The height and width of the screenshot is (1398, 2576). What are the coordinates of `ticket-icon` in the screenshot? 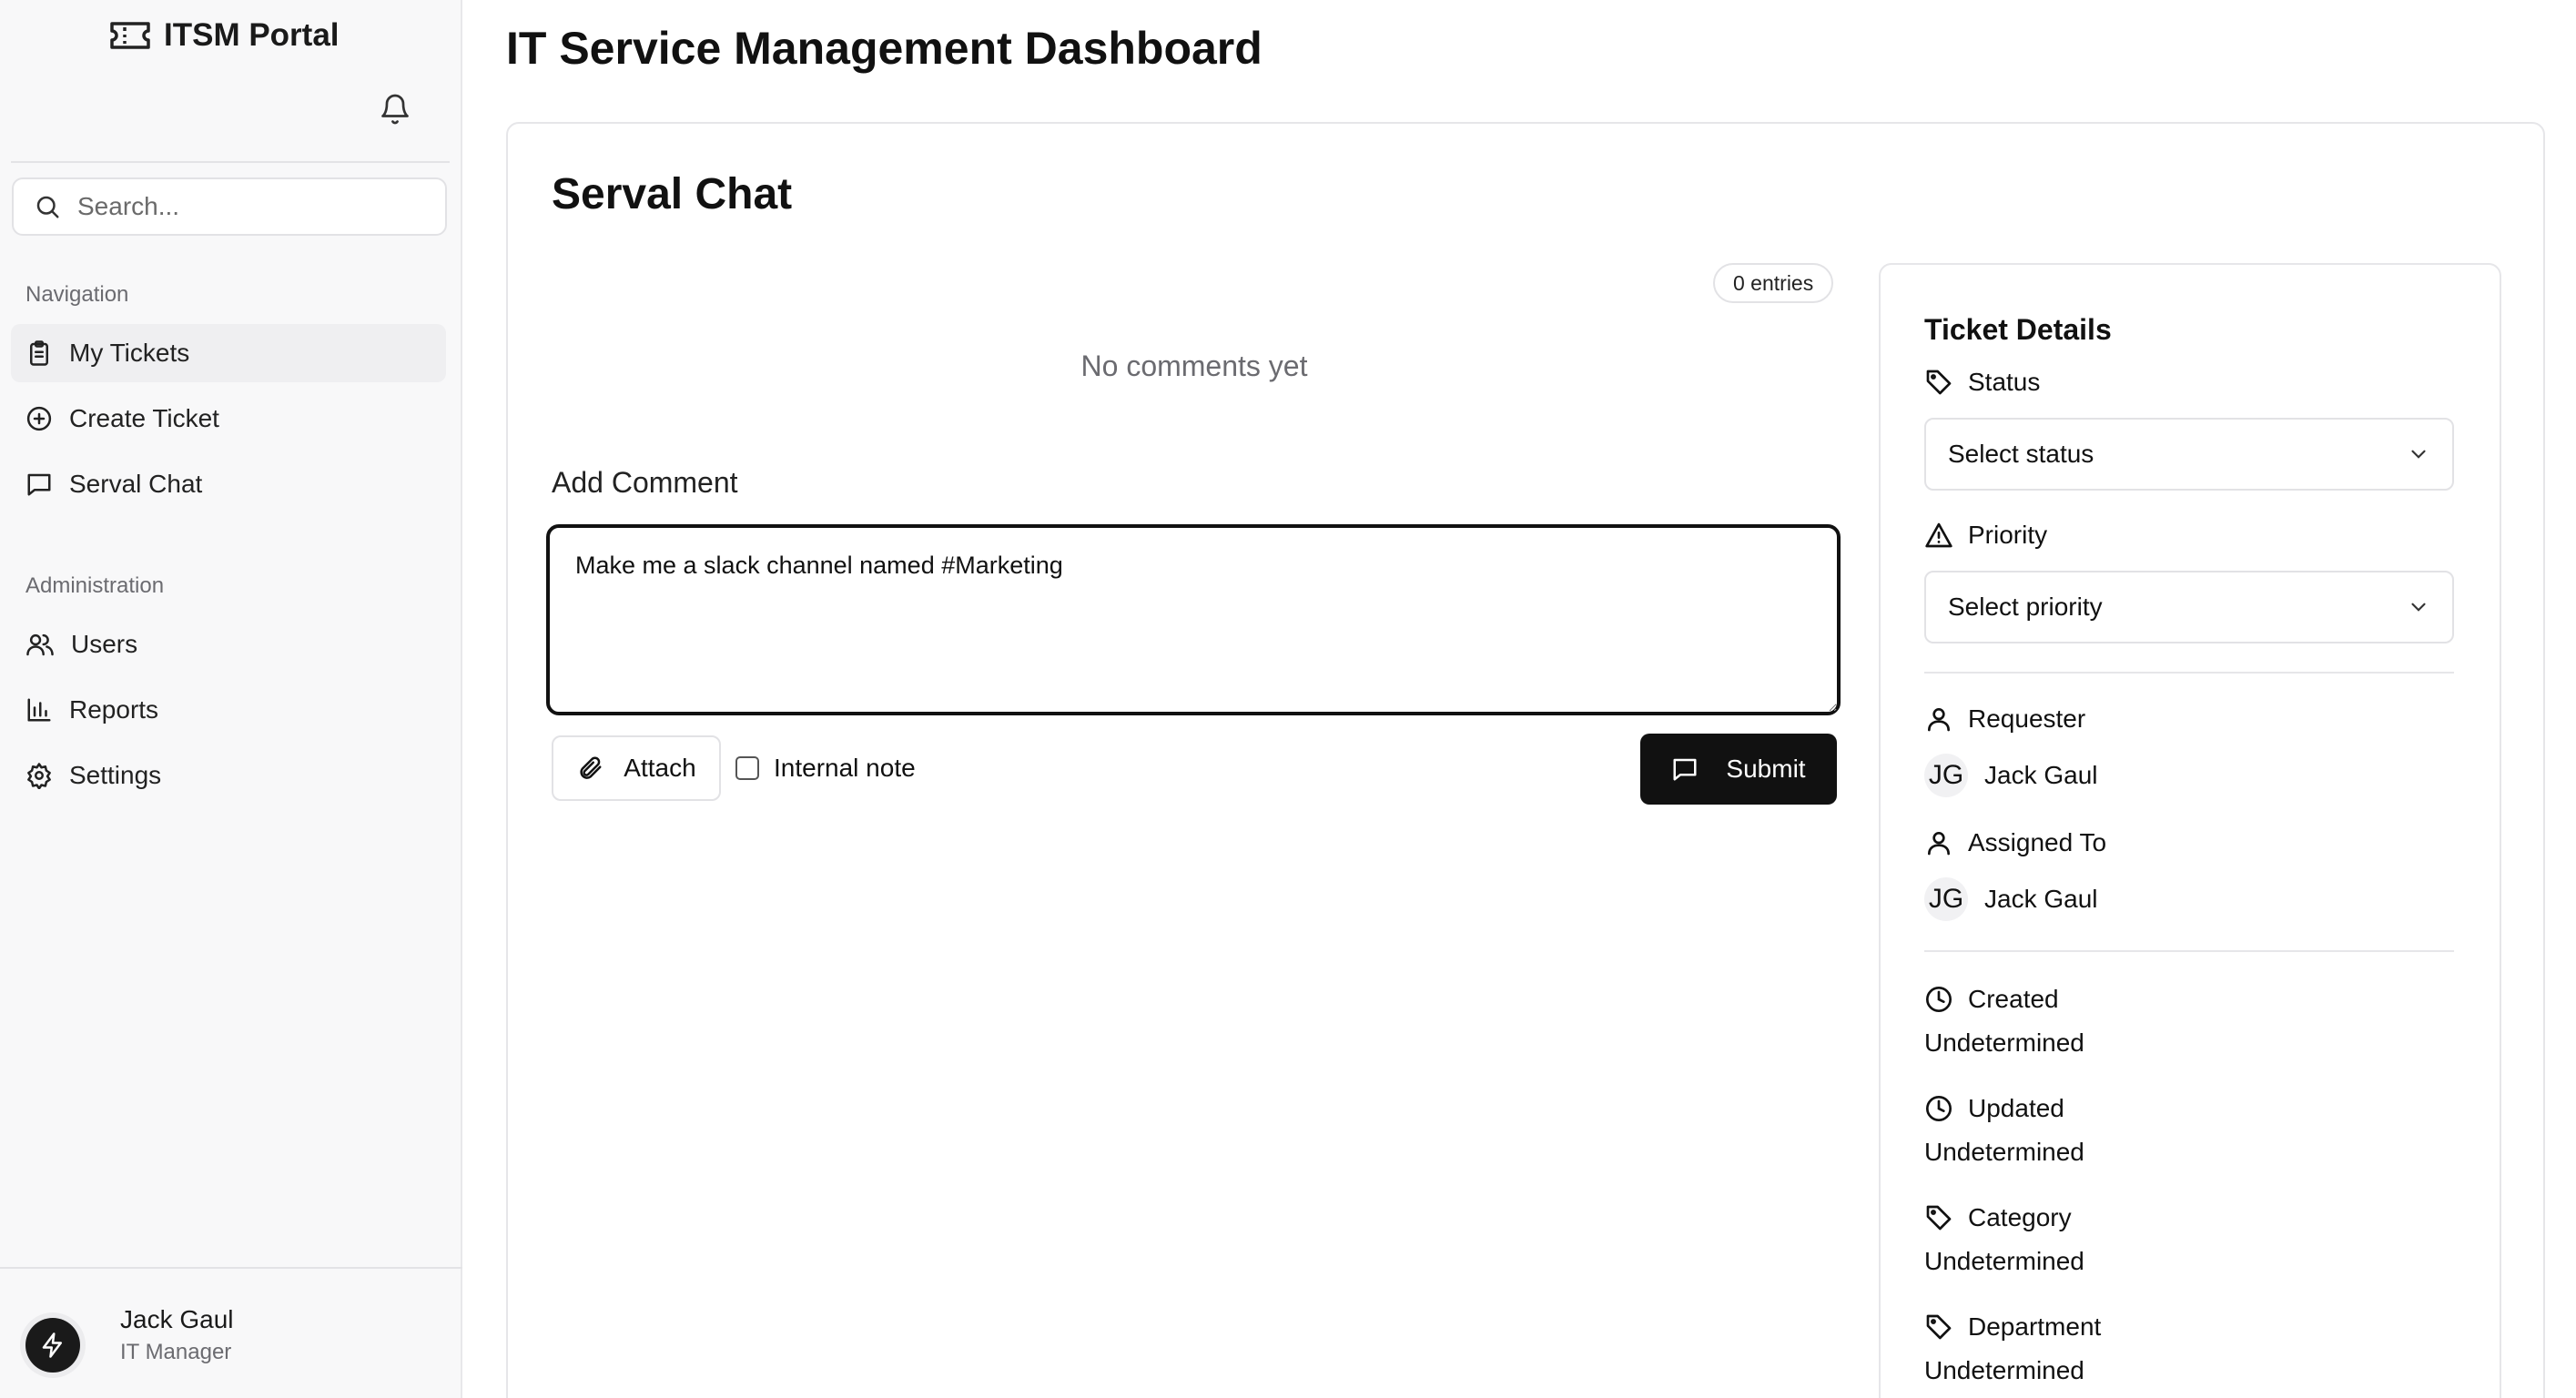 It's located at (130, 35).